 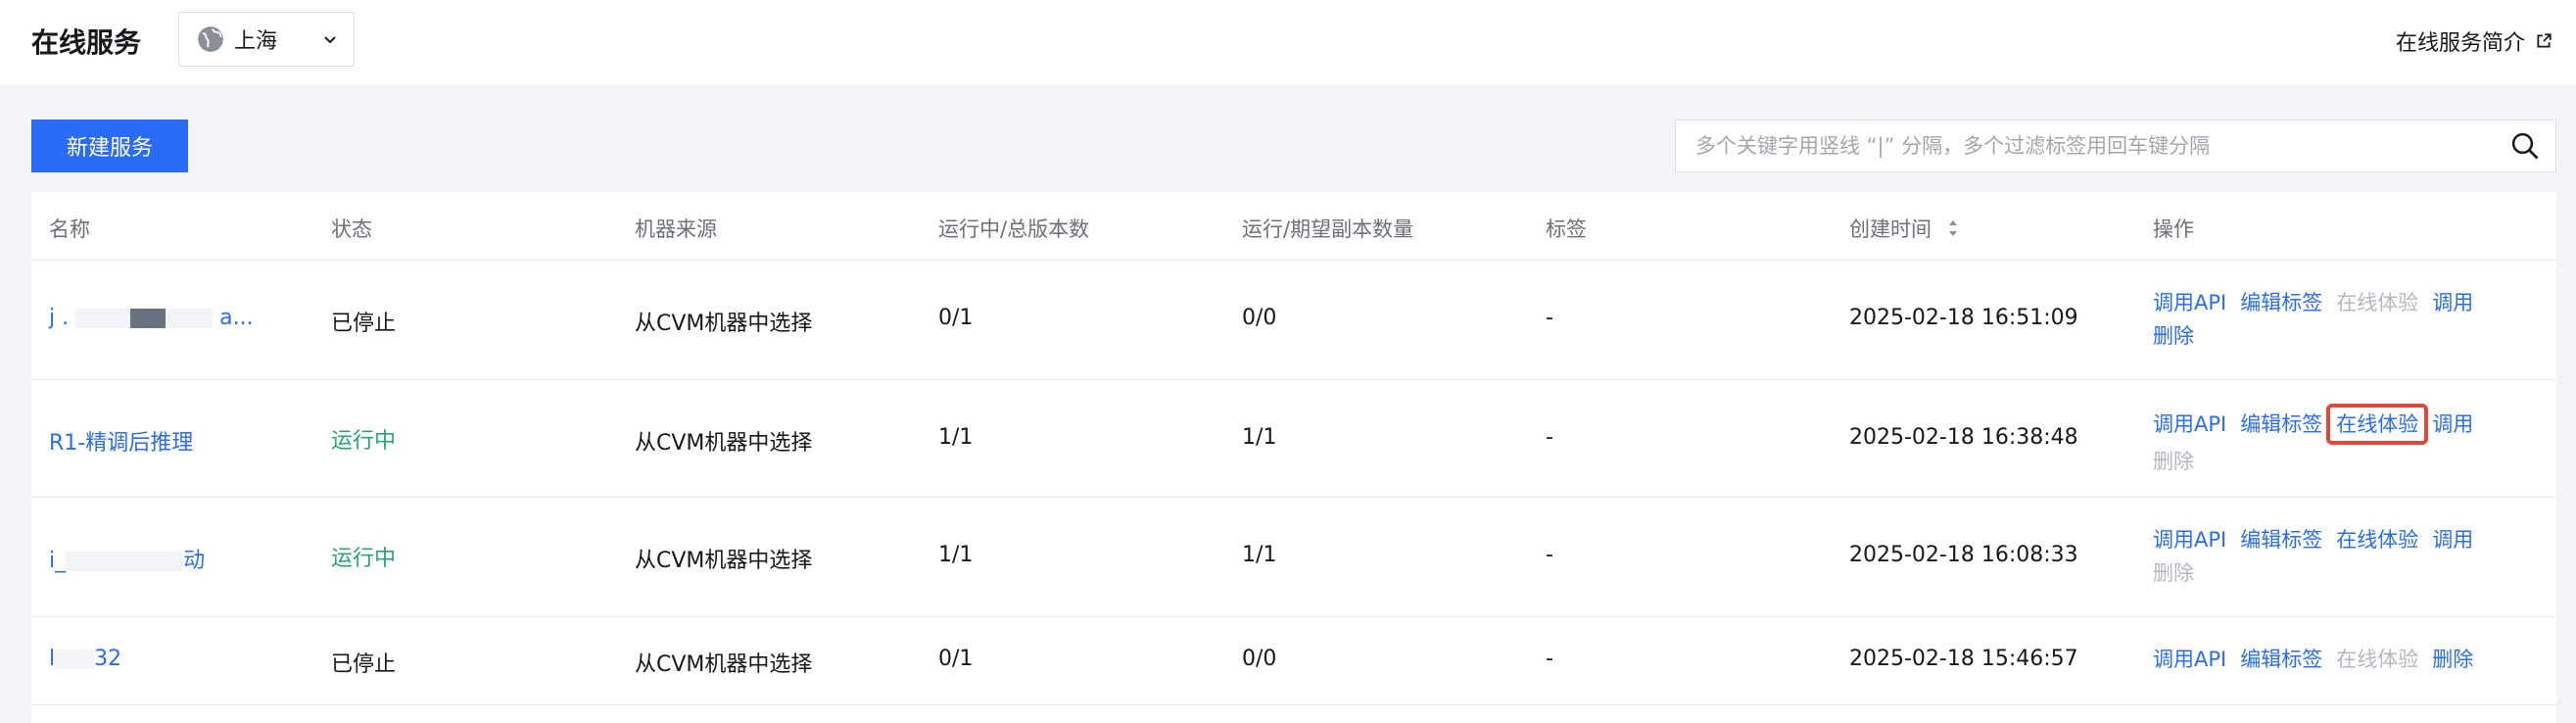 I want to click on globe-icon, so click(x=210, y=39).